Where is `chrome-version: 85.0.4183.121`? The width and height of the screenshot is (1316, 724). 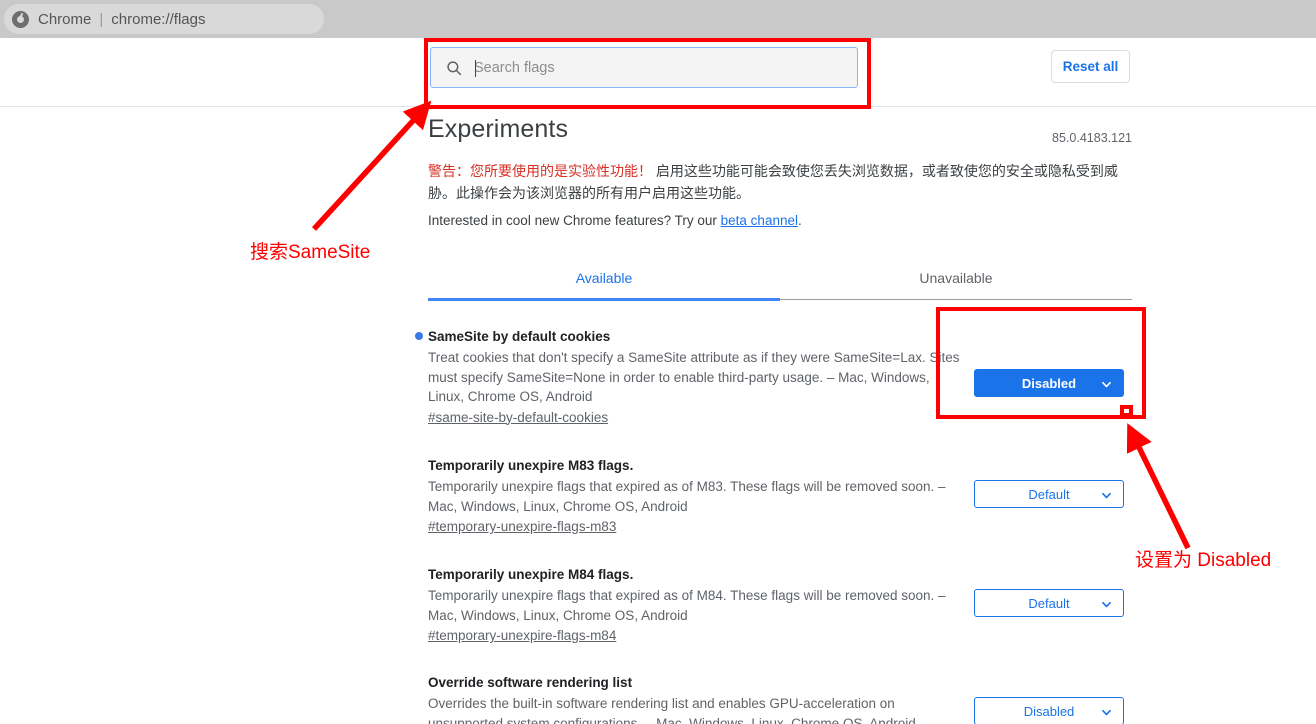
chrome-version: 85.0.4183.121 is located at coordinates (1092, 138).